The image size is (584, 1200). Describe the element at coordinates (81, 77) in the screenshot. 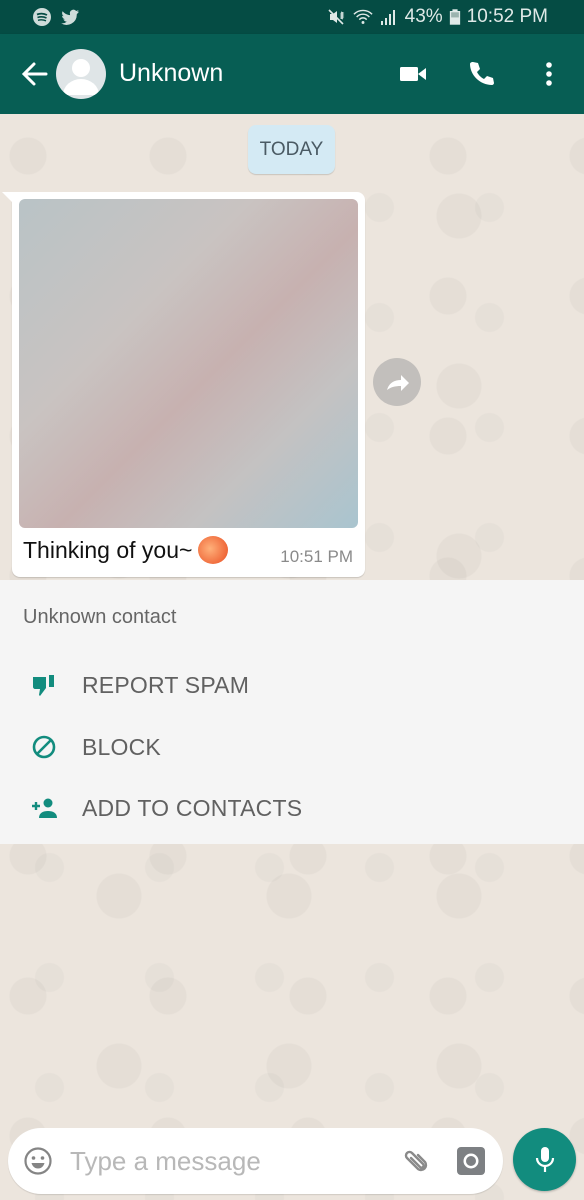

I see `default-avatar-icon` at that location.